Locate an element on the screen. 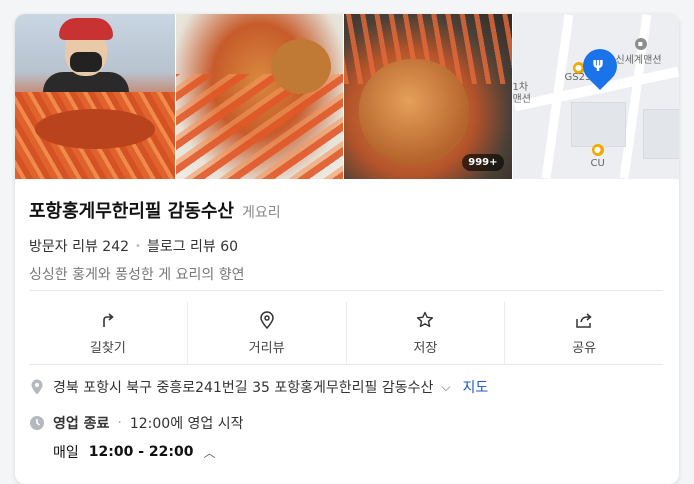 The image size is (694, 484). map-thumbnail: ▪ 신세계맨션 ● GS25 1차 맨션 ● CU ψ is located at coordinates (595, 96).